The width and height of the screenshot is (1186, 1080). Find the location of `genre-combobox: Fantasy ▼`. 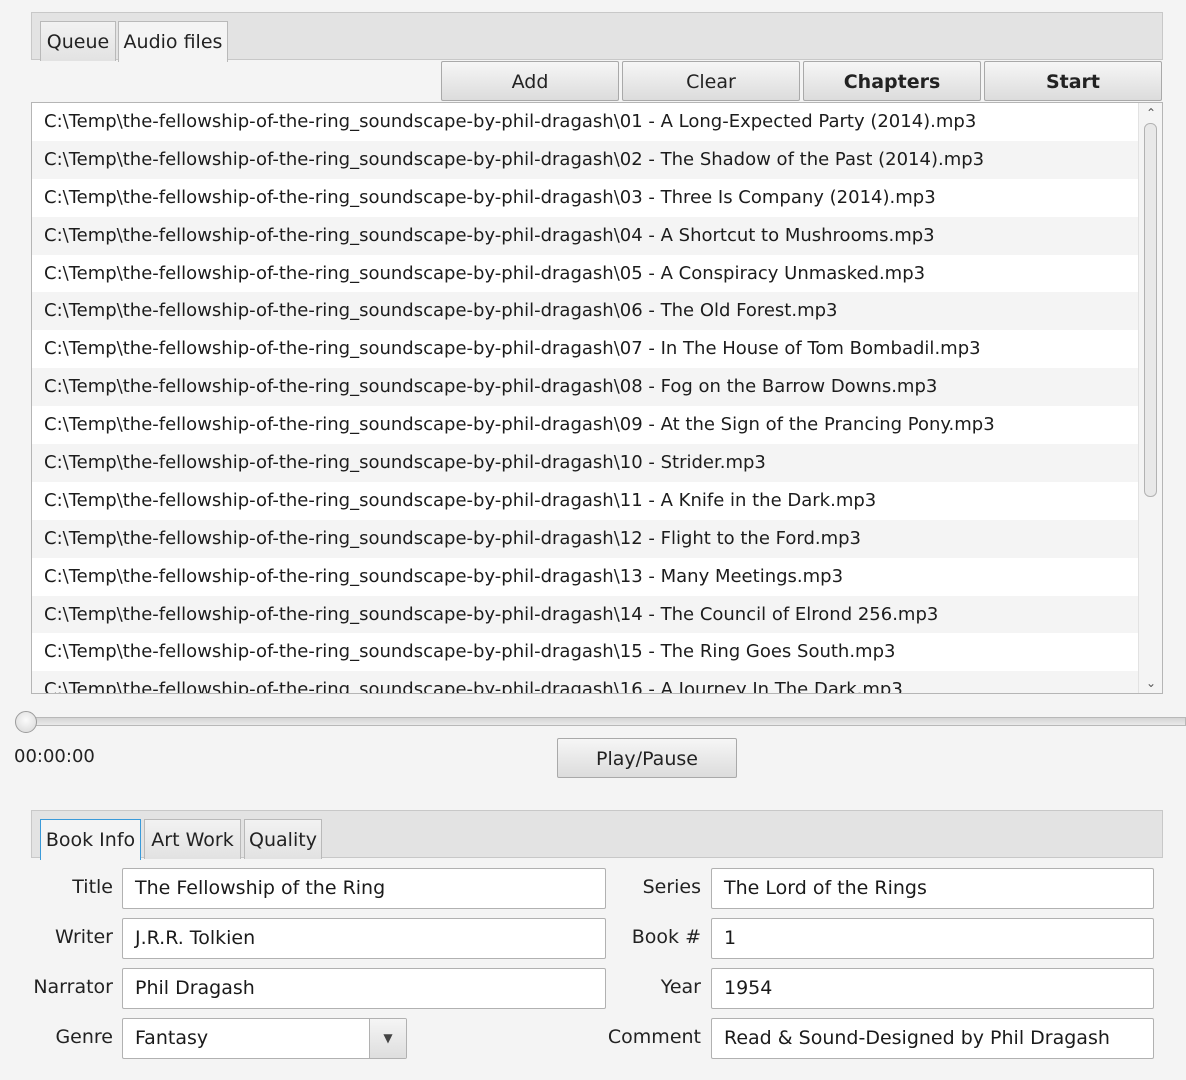

genre-combobox: Fantasy ▼ is located at coordinates (264, 1038).